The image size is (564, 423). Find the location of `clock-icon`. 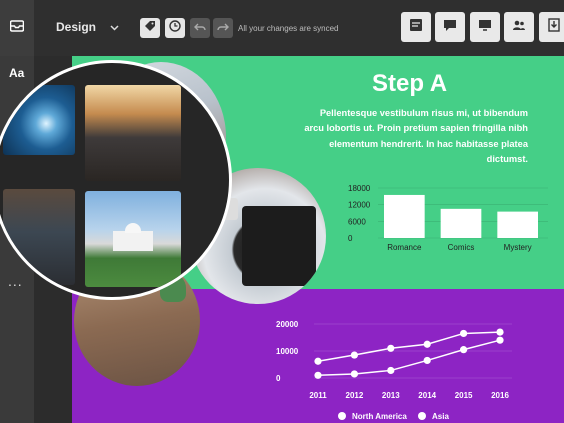

clock-icon is located at coordinates (175, 28).